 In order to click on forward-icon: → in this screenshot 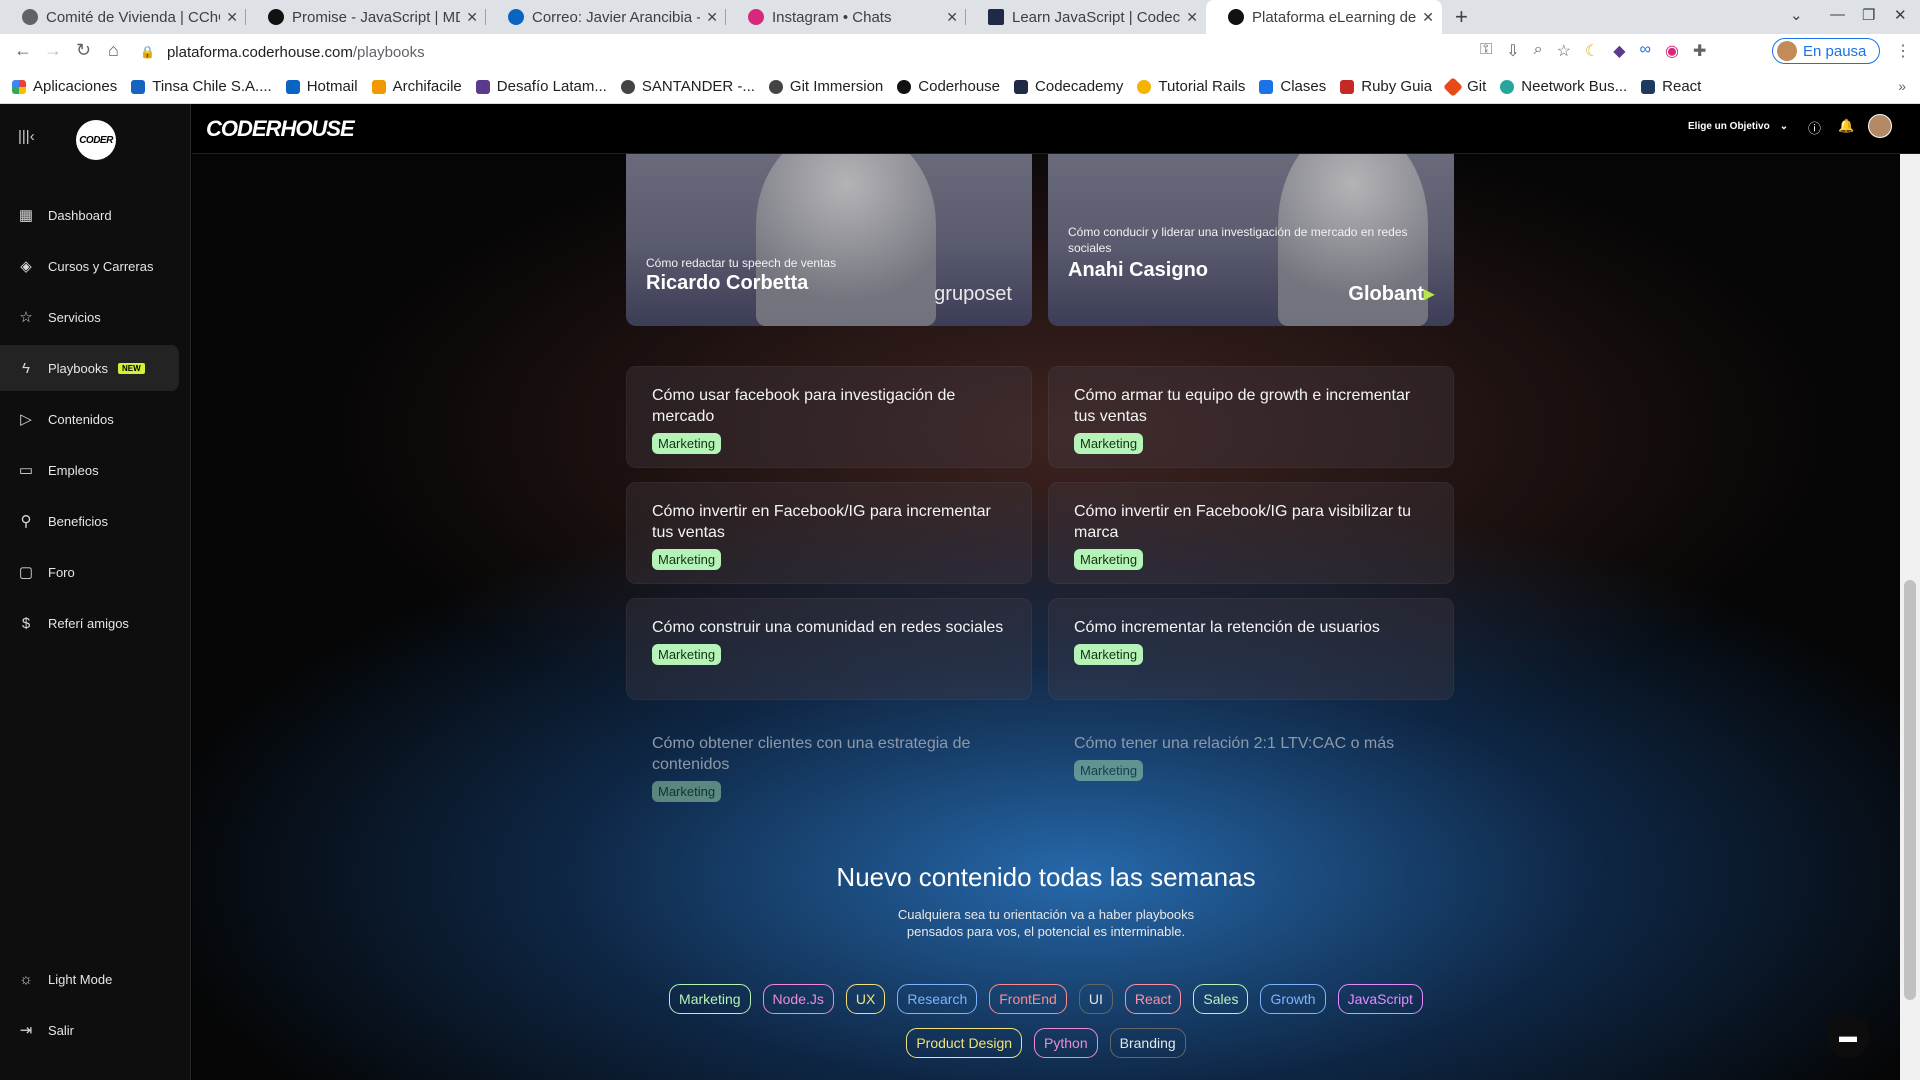, I will do `click(53, 50)`.